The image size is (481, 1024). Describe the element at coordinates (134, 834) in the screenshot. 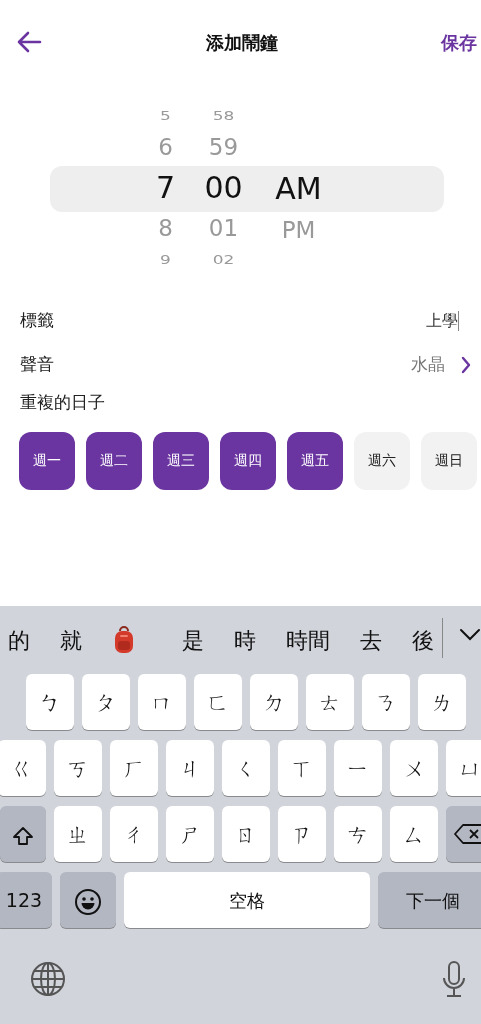

I see `keyboard-key: ㄔ` at that location.